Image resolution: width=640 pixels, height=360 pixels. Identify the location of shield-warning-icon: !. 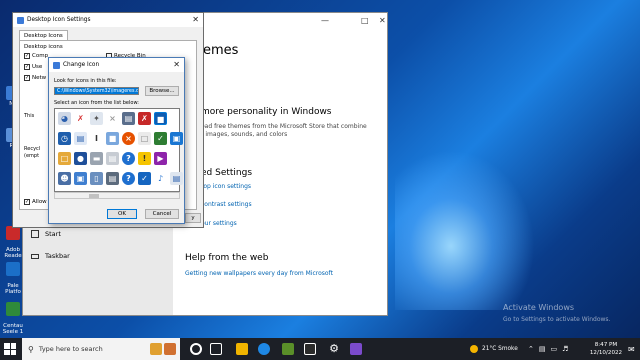
(144, 158).